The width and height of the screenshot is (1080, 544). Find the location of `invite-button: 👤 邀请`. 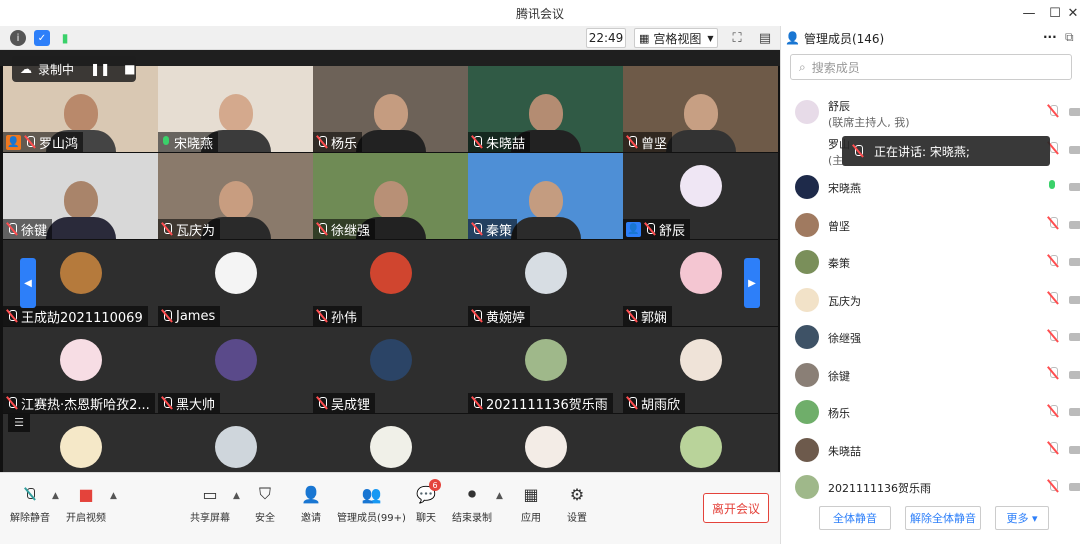

invite-button: 👤 邀请 is located at coordinates (311, 504).